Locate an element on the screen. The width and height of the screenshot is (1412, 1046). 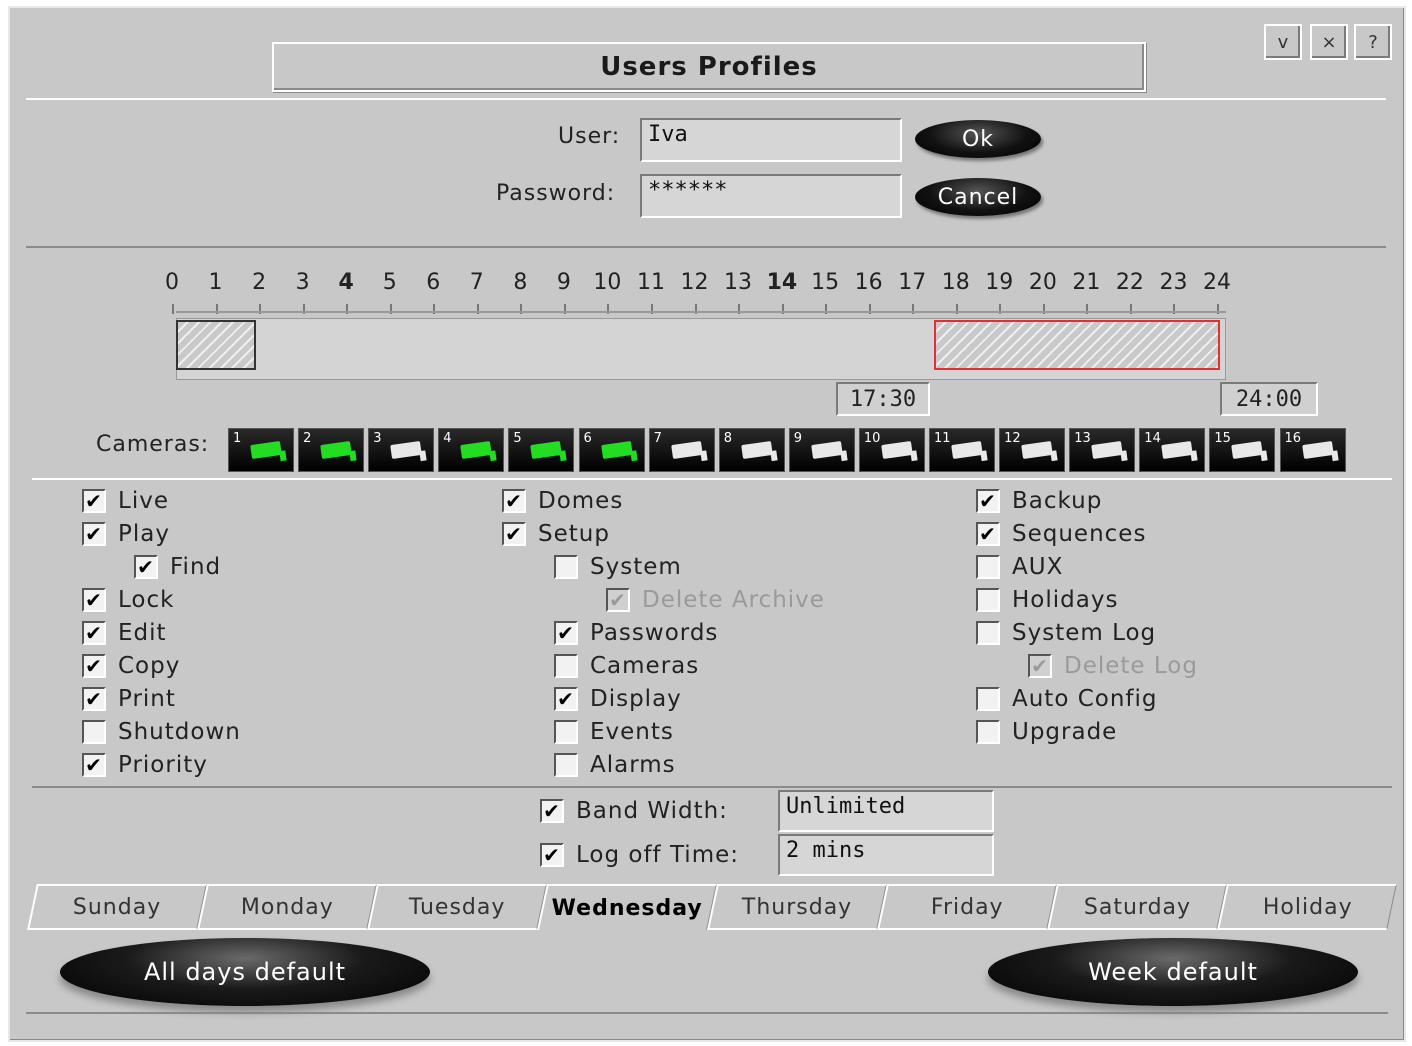
bandwidth-checkbox: ✔ is located at coordinates (552, 811).